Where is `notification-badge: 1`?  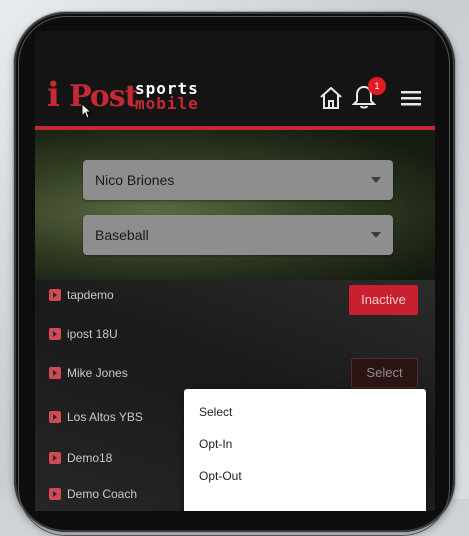
notification-badge: 1 is located at coordinates (377, 86).